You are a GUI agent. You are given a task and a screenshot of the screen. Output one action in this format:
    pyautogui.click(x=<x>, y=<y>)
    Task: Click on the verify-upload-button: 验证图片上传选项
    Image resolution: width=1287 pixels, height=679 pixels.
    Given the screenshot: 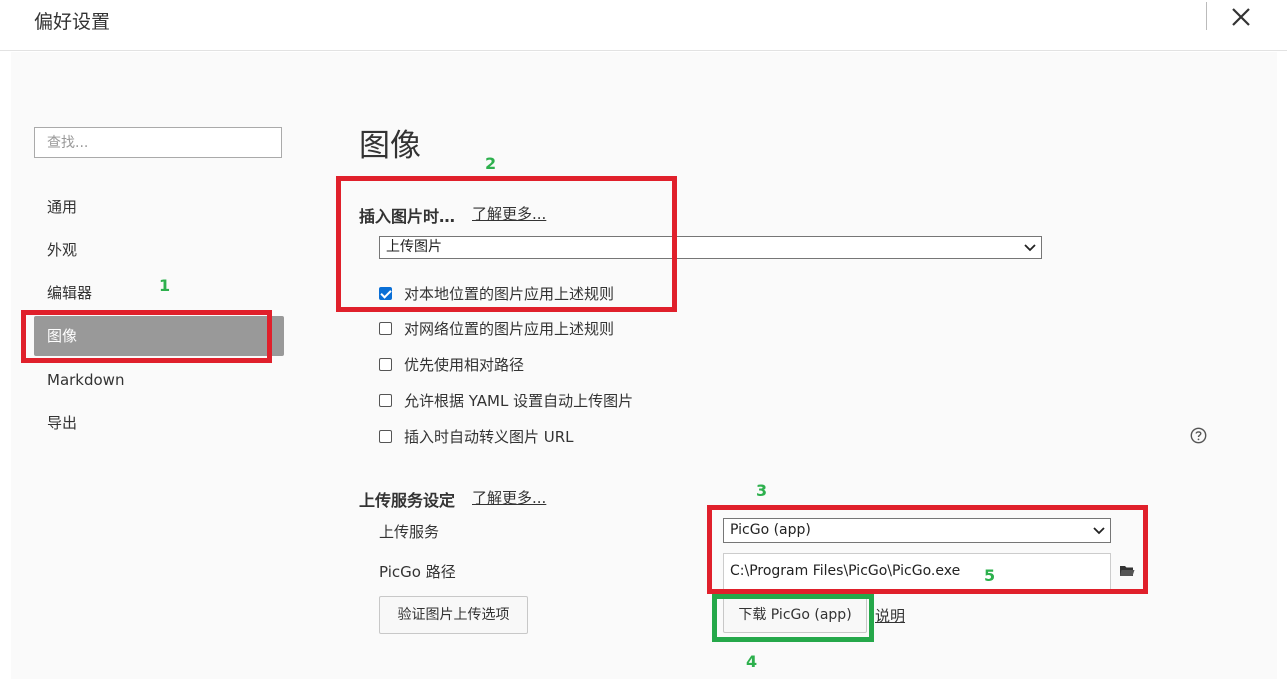 What is the action you would take?
    pyautogui.click(x=453, y=615)
    